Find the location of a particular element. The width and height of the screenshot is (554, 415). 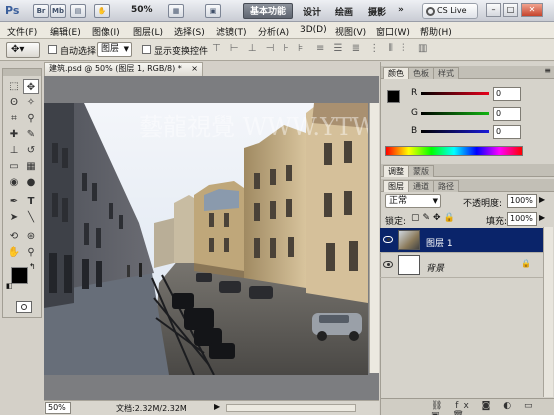

fill-input: 100% is located at coordinates (522, 219).